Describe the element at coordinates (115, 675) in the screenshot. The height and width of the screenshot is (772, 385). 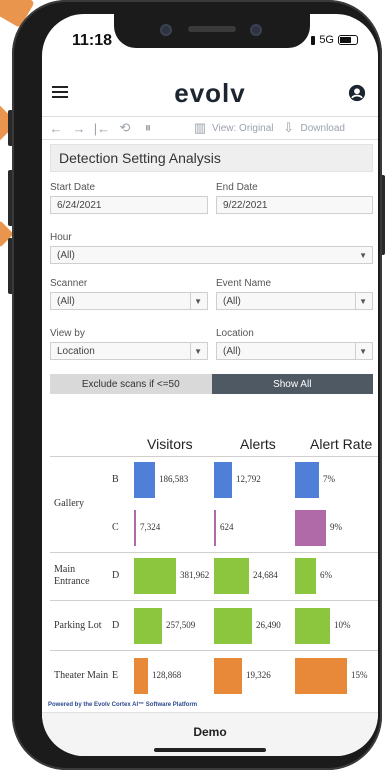
I see `scanner-label: E` at that location.